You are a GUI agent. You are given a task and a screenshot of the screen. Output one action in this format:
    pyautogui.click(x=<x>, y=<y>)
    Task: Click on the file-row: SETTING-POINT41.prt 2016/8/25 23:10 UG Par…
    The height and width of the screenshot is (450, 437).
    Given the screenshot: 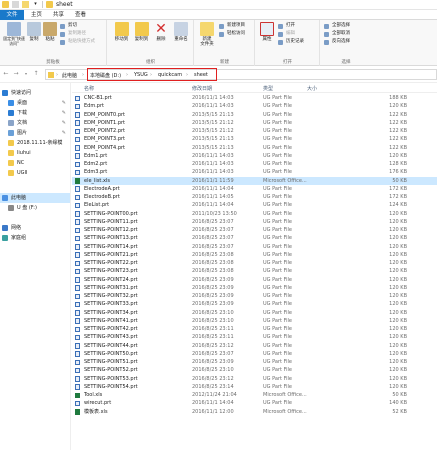 What is the action you would take?
    pyautogui.click(x=254, y=321)
    